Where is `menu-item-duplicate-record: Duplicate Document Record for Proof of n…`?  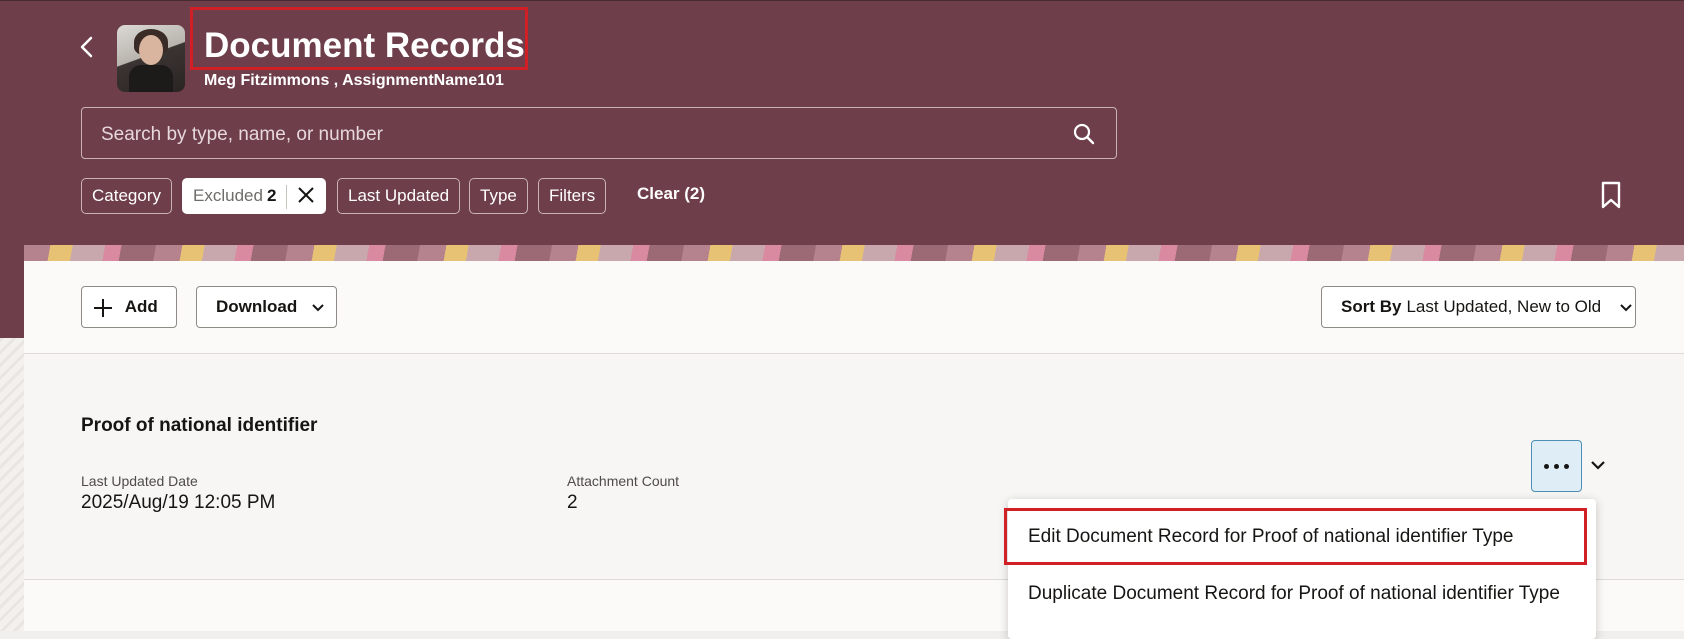
menu-item-duplicate-record: Duplicate Document Record for Proof of n… is located at coordinates (1294, 594).